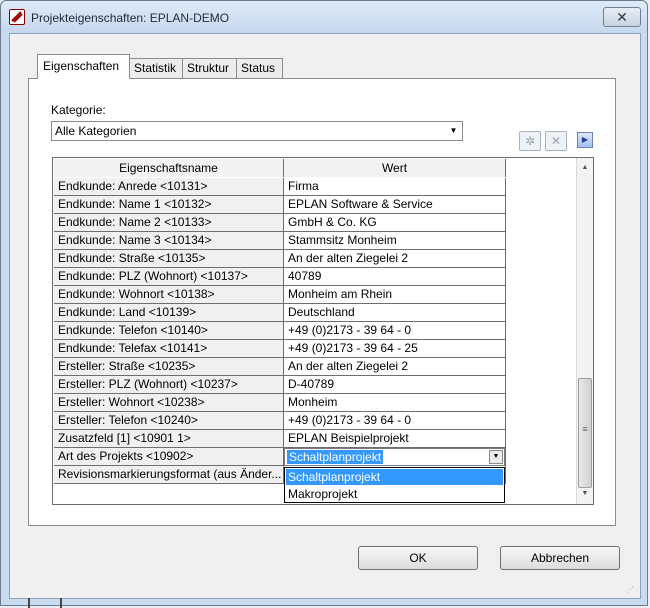 The image size is (650, 608). Describe the element at coordinates (622, 17) in the screenshot. I see `close-button: ✕` at that location.